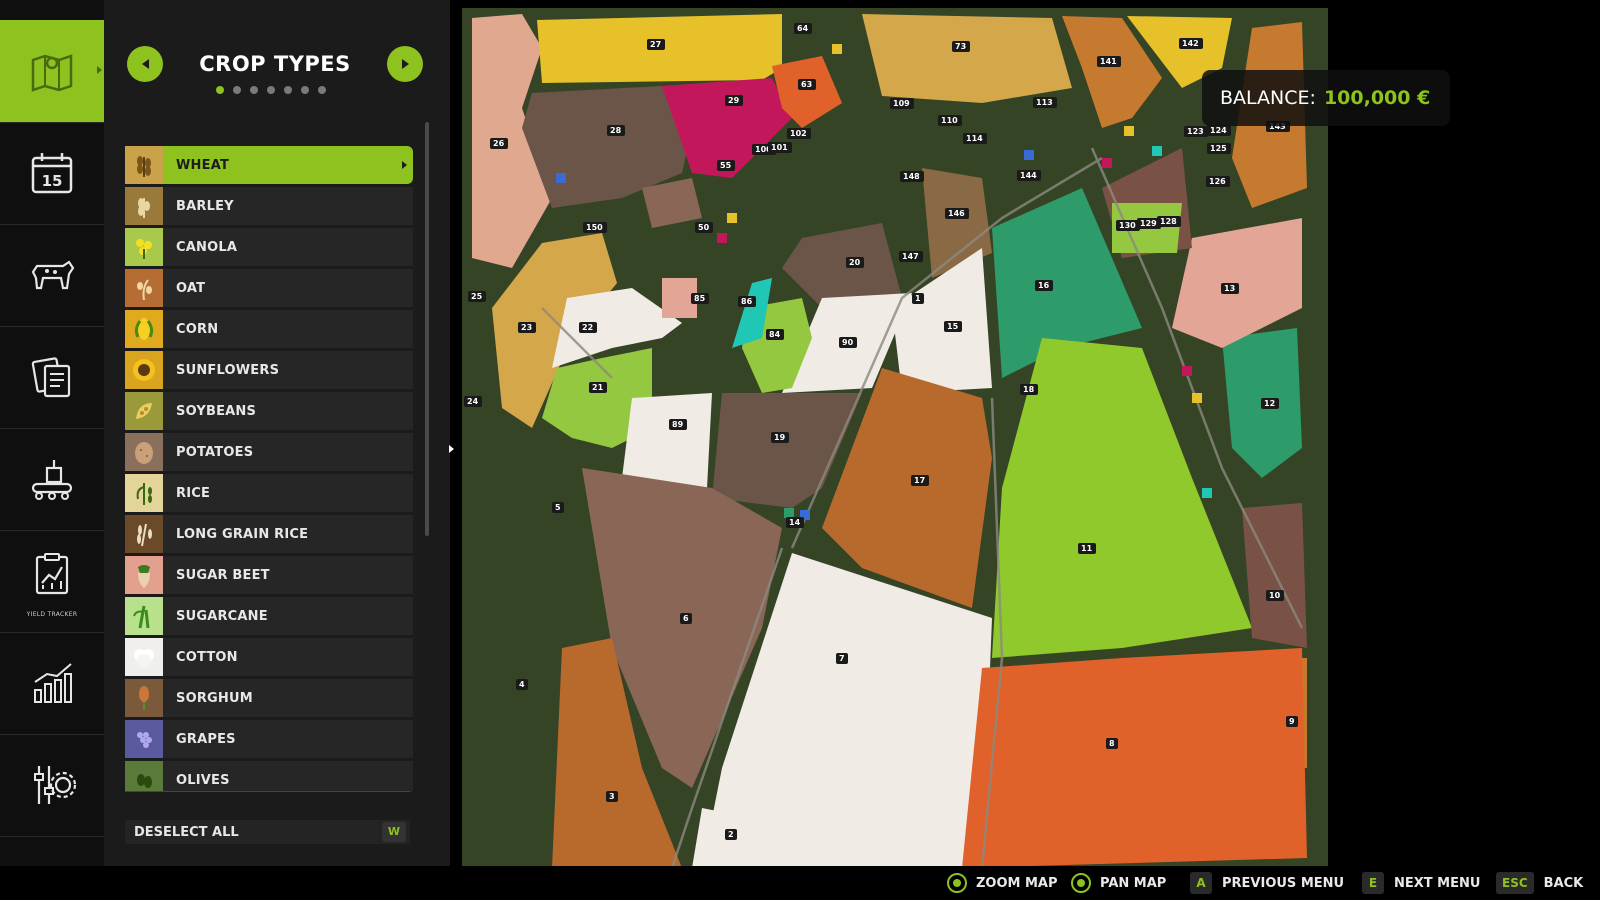 The image size is (1600, 900). What do you see at coordinates (960, 46) in the screenshot?
I see `field-number-73: 73` at bounding box center [960, 46].